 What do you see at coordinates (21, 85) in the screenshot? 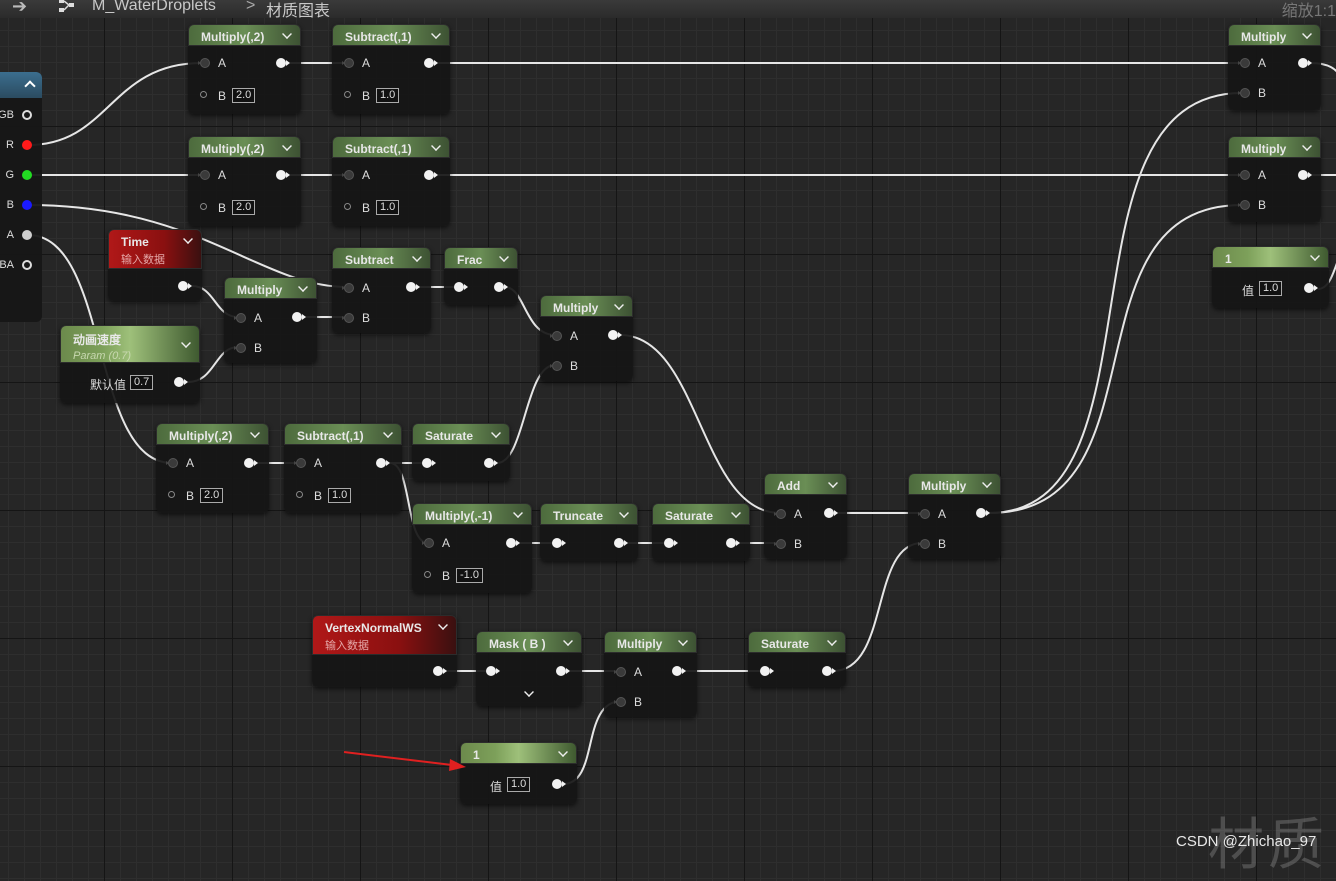
I see `texture-sample-header` at bounding box center [21, 85].